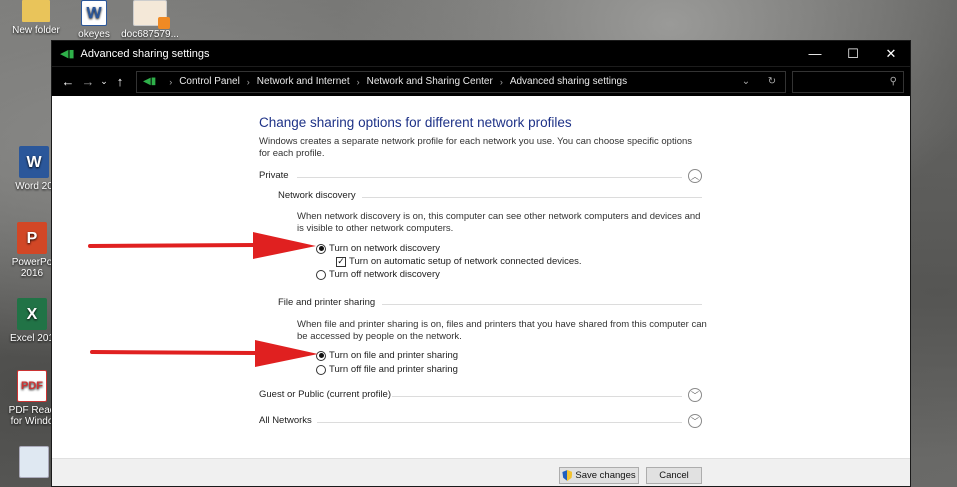  Describe the element at coordinates (848, 81) in the screenshot. I see `search-input: ⚲` at that location.